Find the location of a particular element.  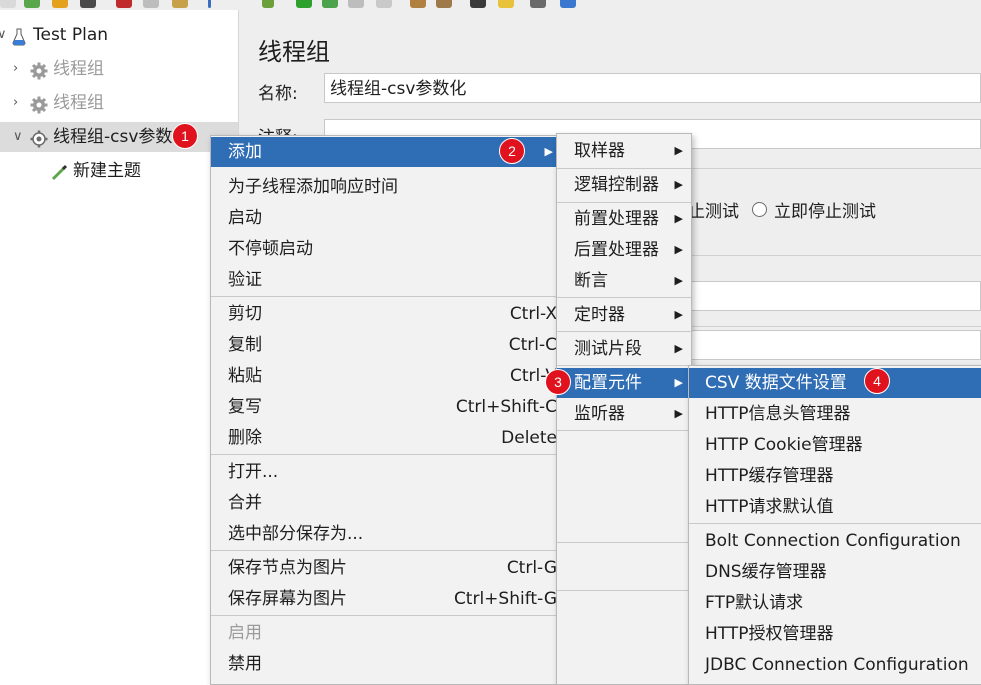

menu-item-bolt-connection: Bolt Connection Configuration is located at coordinates (835, 541).